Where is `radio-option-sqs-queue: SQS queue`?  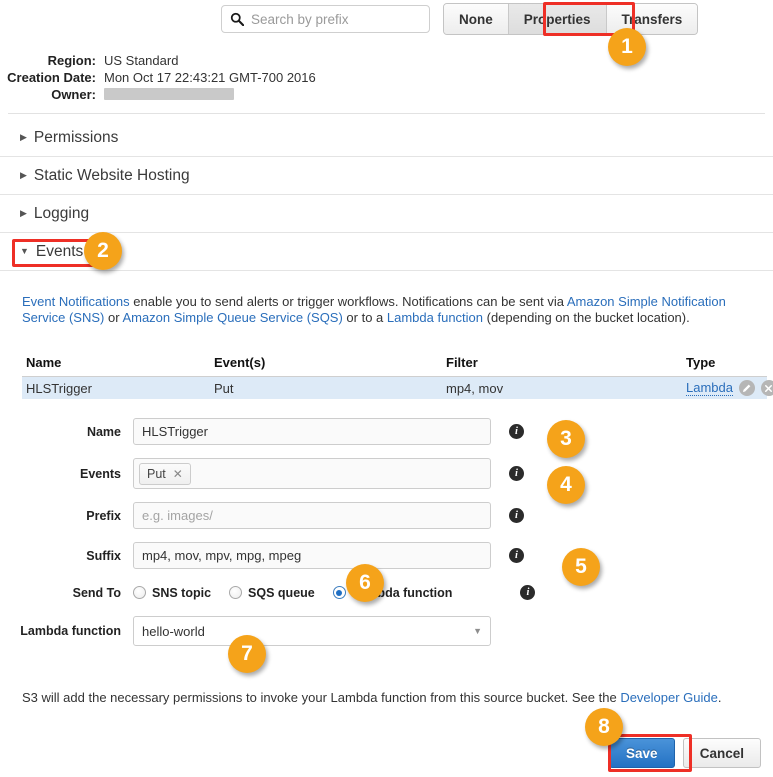 radio-option-sqs-queue: SQS queue is located at coordinates (272, 593).